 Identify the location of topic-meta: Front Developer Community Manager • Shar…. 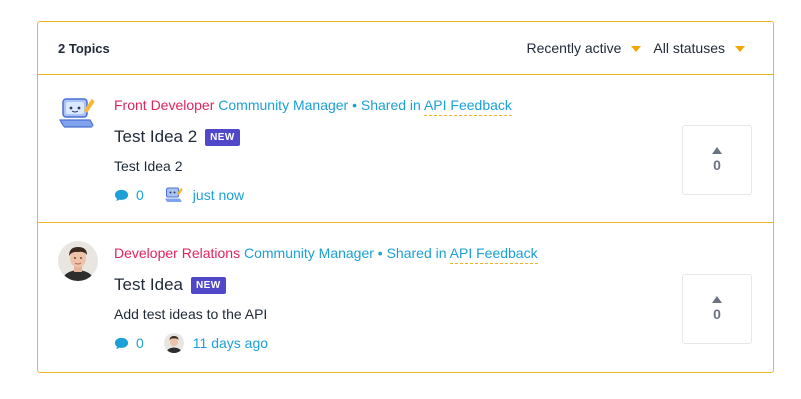
(313, 106).